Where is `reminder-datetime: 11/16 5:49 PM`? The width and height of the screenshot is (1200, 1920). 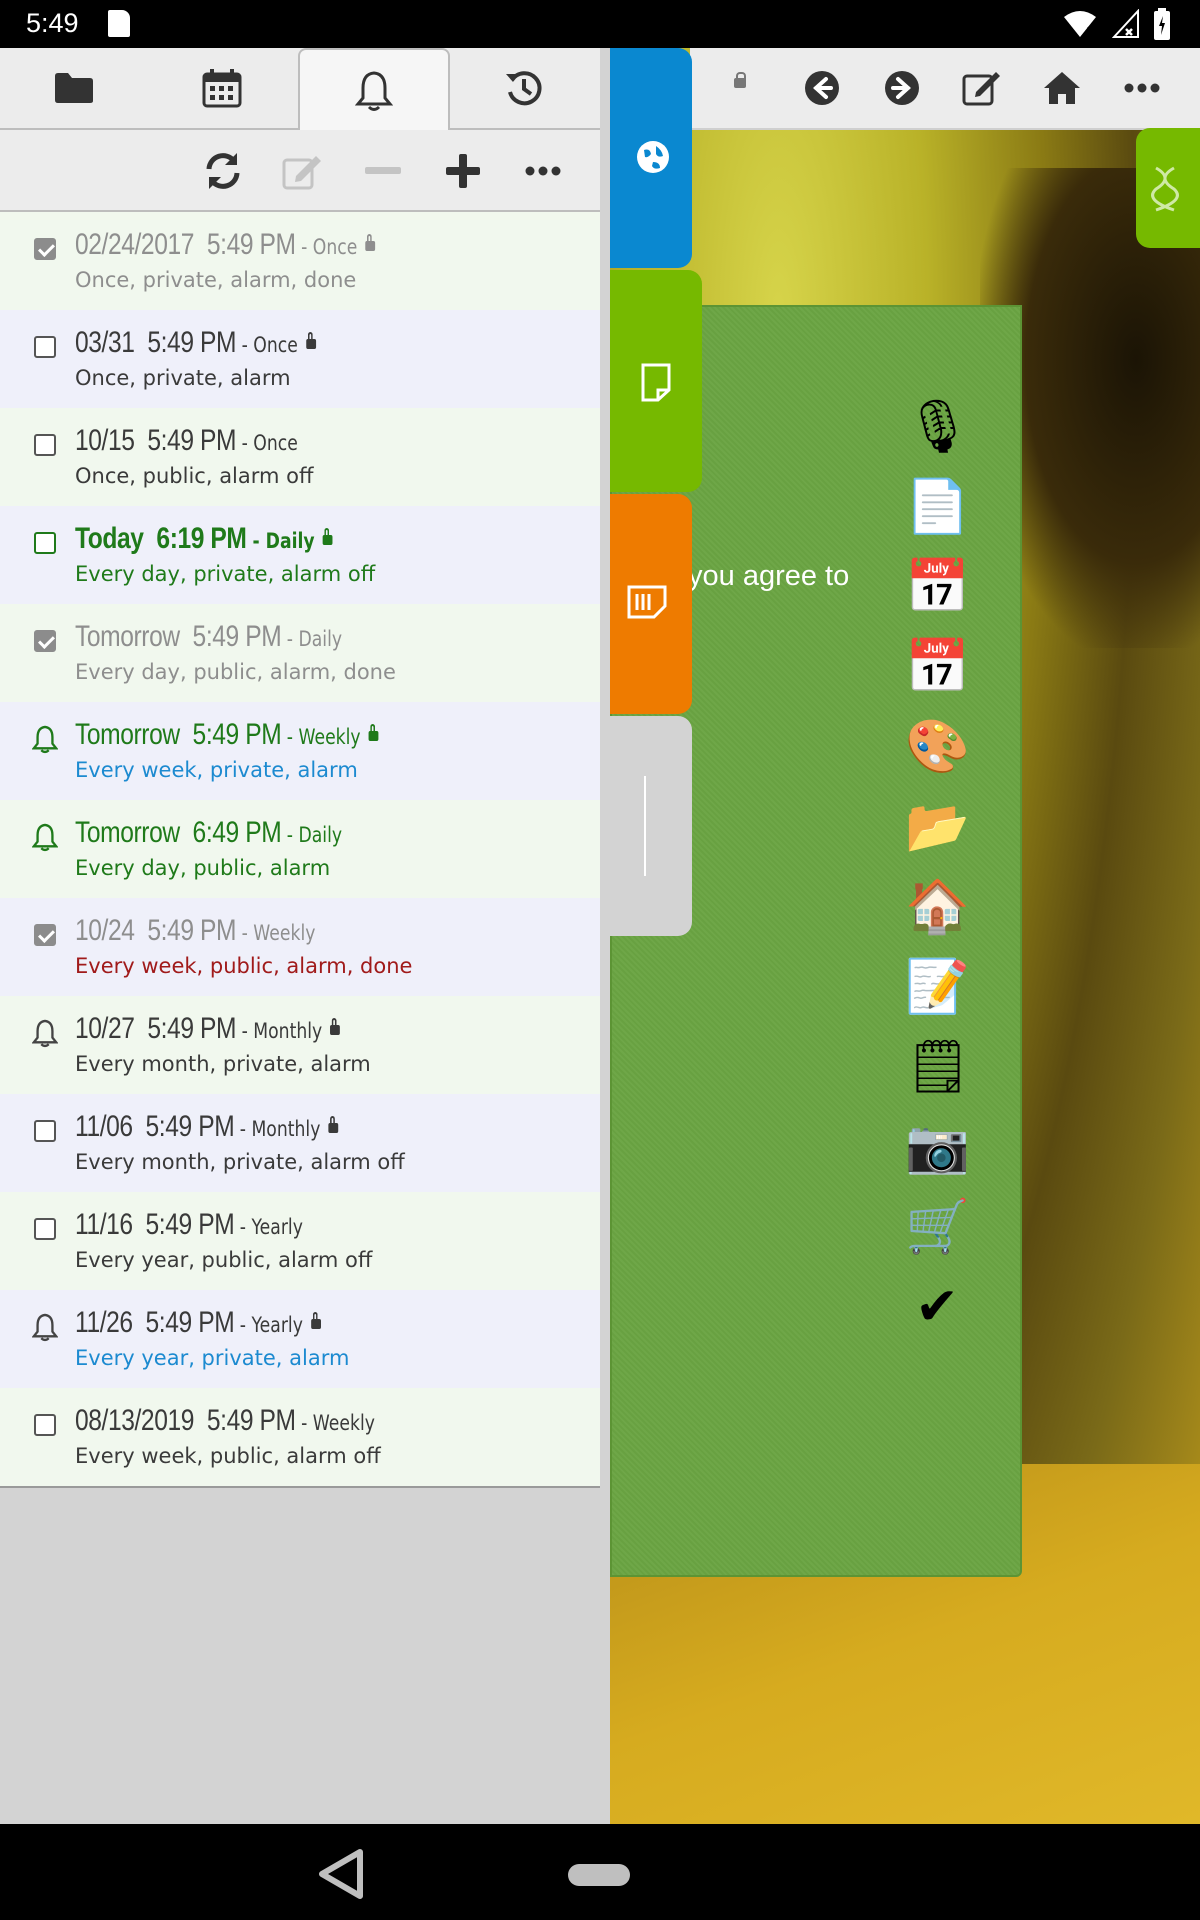 reminder-datetime: 11/16 5:49 PM is located at coordinates (155, 1224).